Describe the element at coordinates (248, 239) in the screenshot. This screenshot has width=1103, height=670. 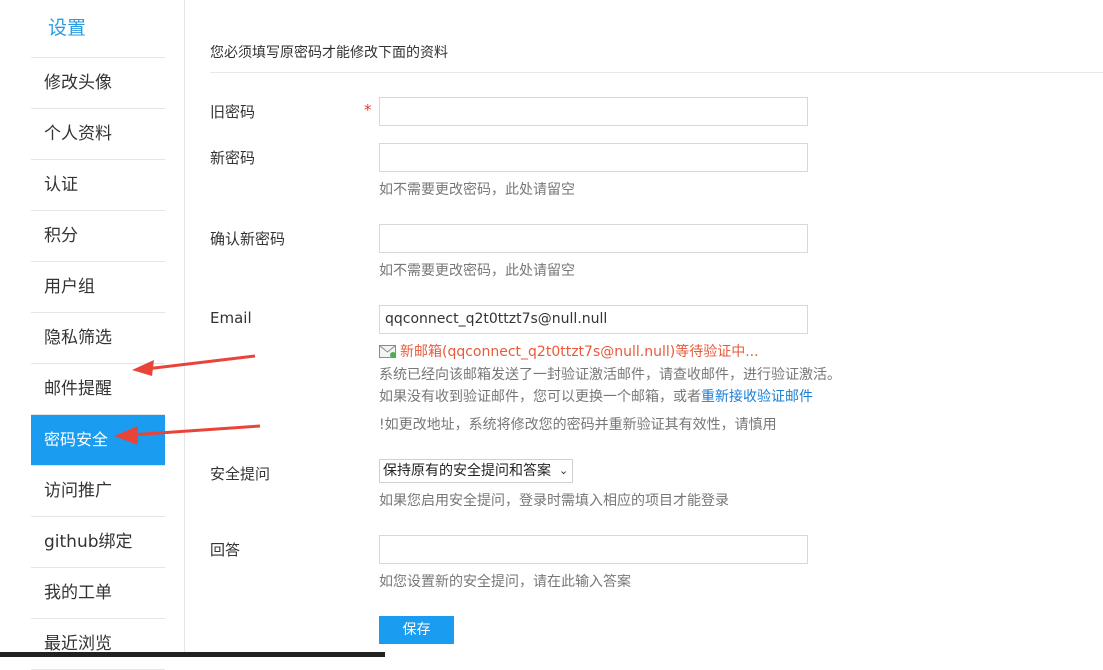
I see `confirm-password-label: 确认新密码` at that location.